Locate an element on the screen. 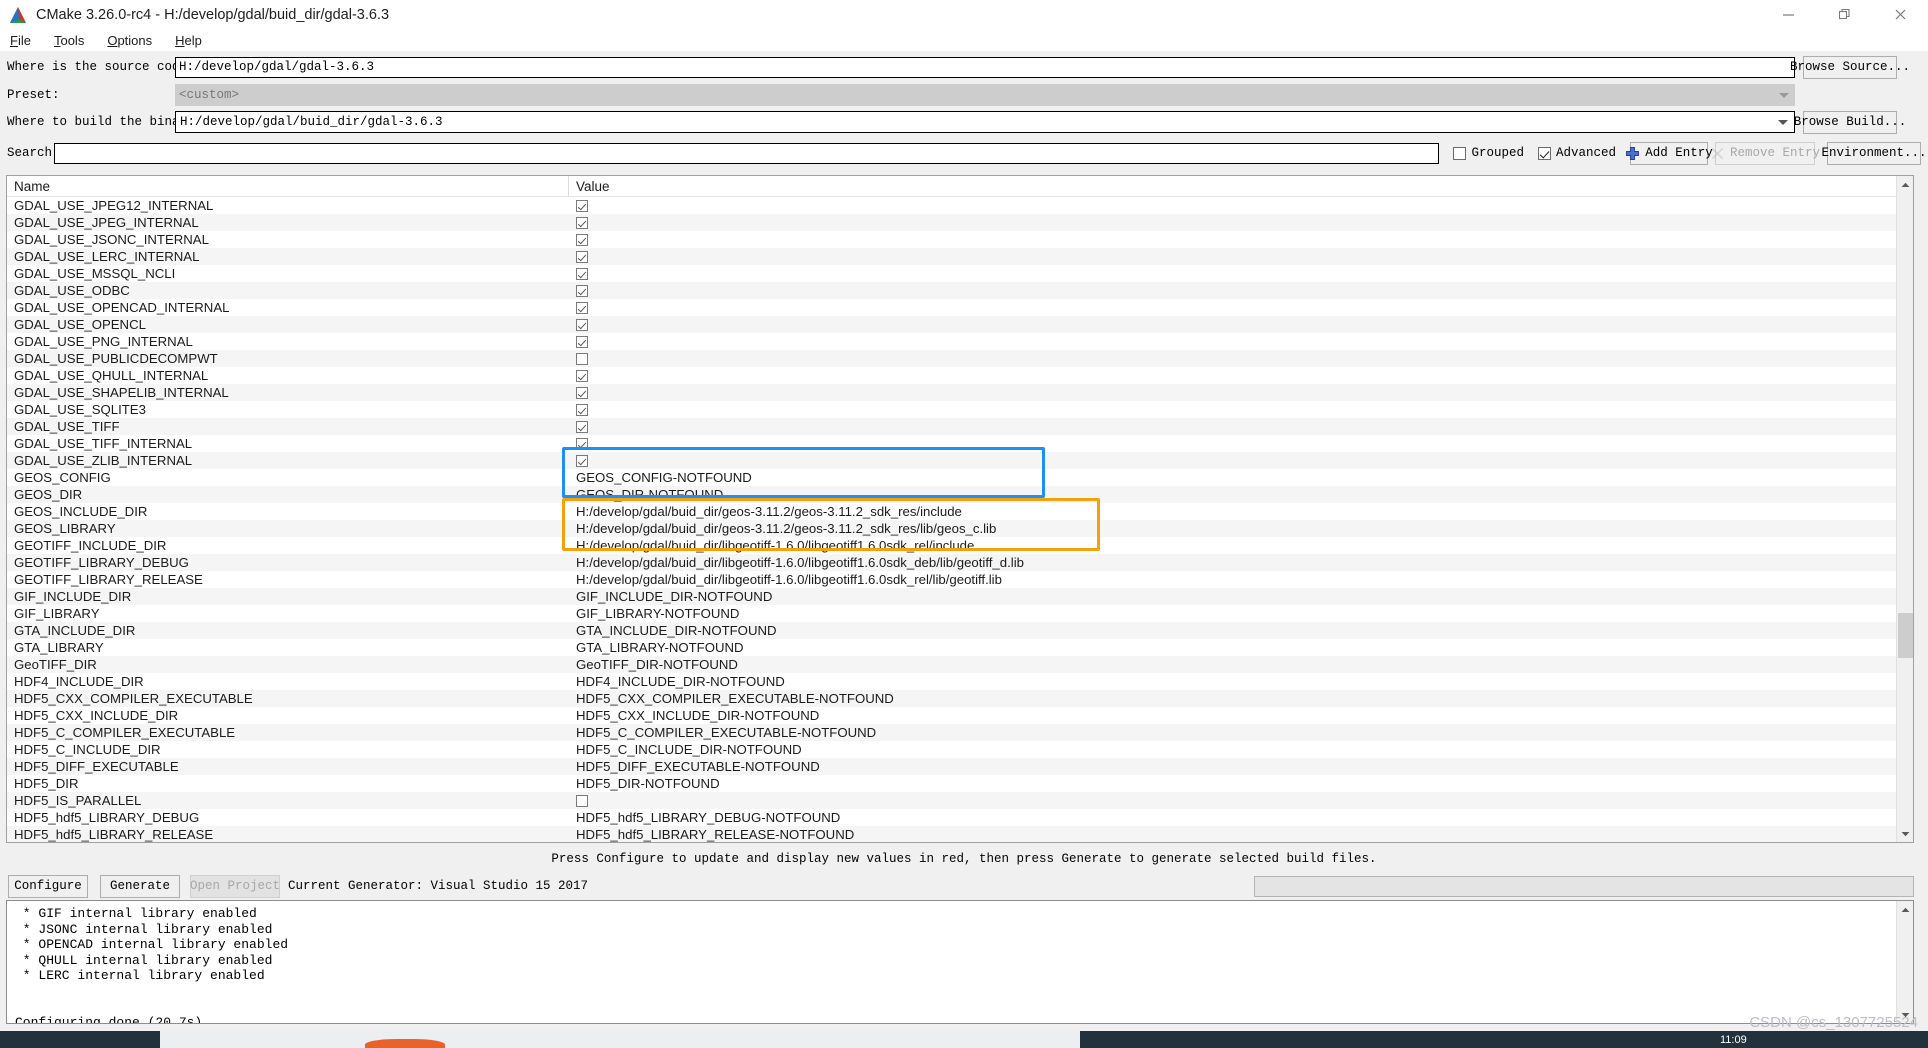 The width and height of the screenshot is (1928, 1048). table-row: GDAL_USE_SHAPELIB_INTERNAL is located at coordinates (951, 392).